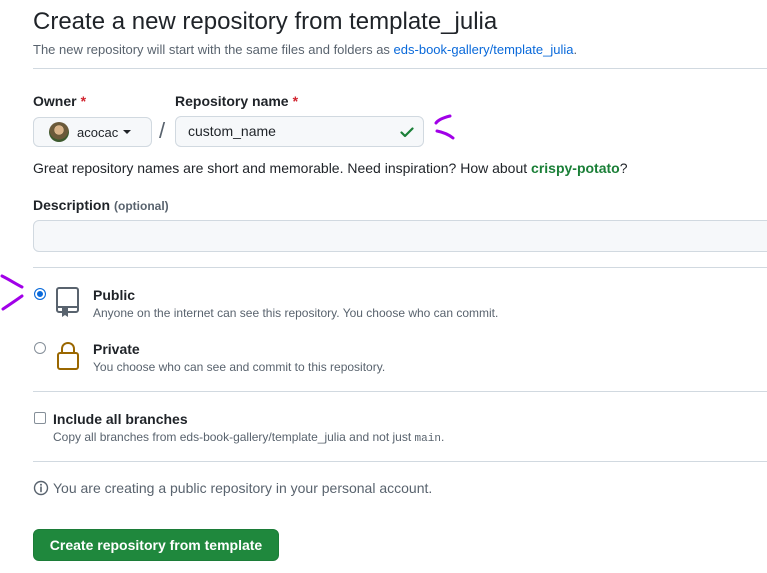  I want to click on repository-name-input: custom_name, so click(299, 131).